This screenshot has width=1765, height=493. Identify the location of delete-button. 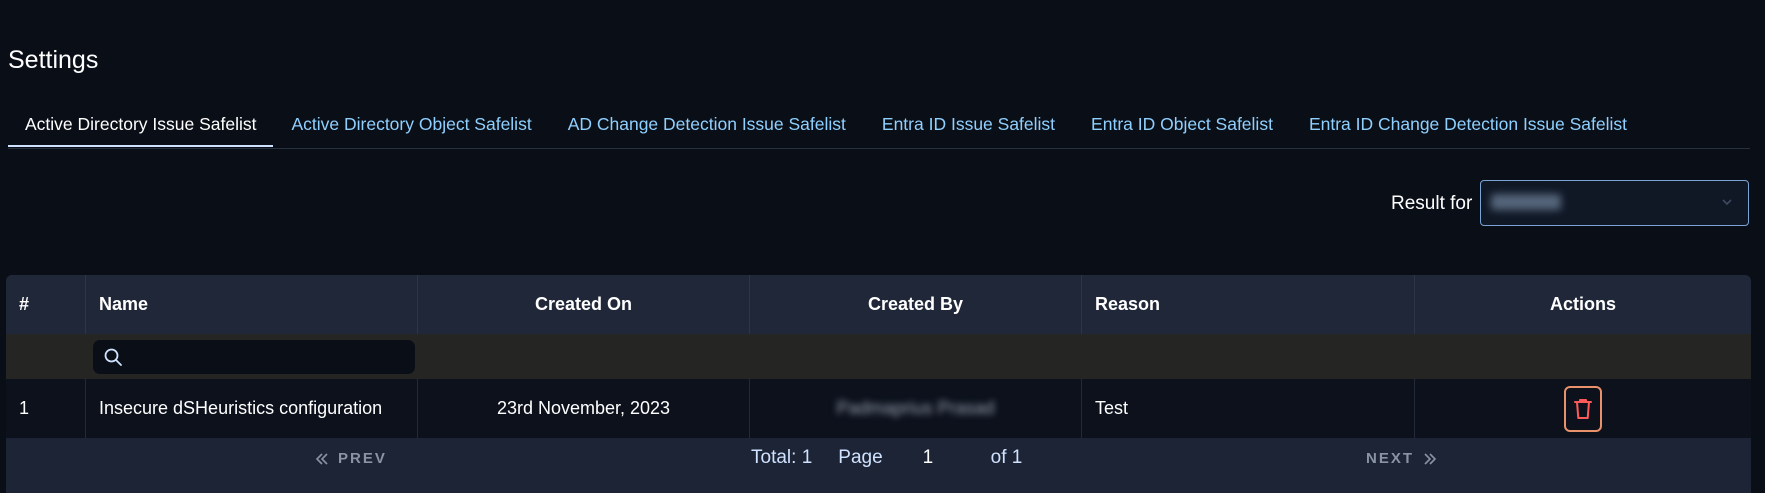
(1583, 408).